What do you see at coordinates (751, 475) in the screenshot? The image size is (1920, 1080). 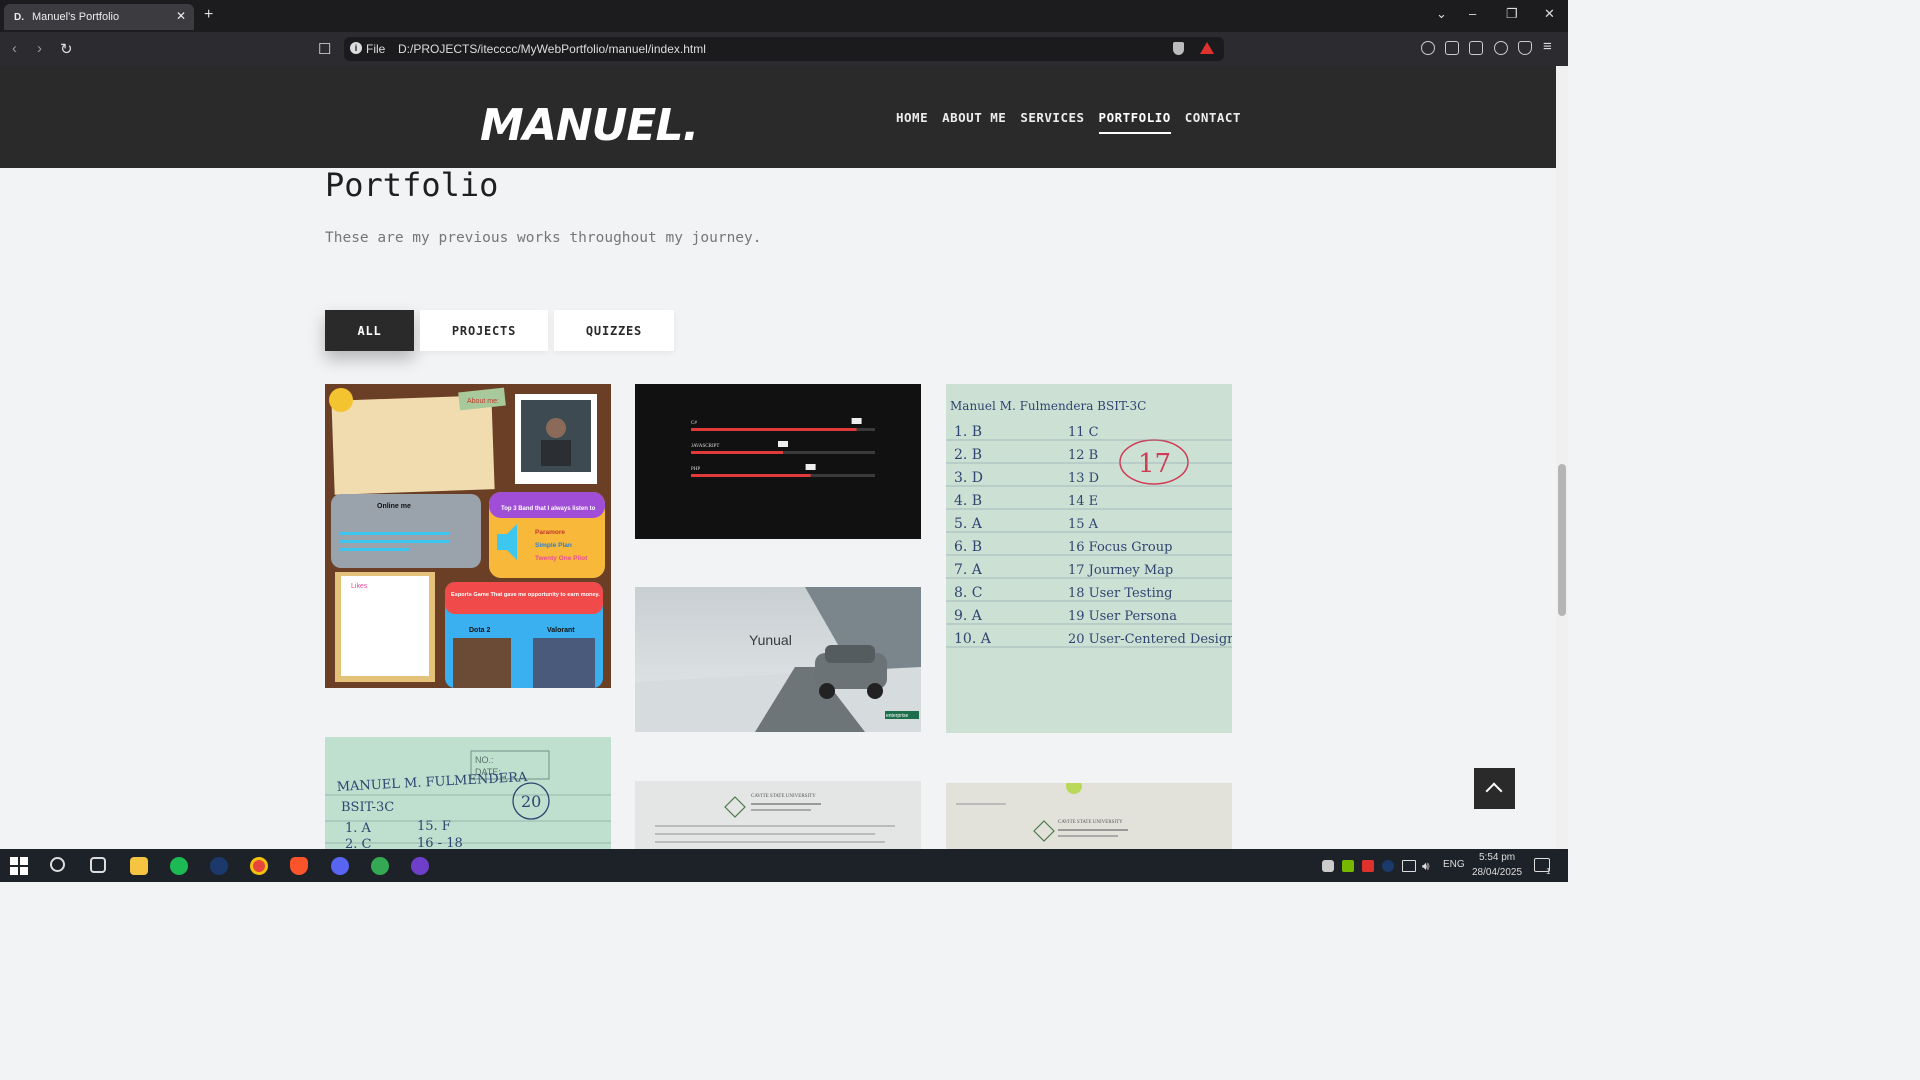 I see `skill-fill` at bounding box center [751, 475].